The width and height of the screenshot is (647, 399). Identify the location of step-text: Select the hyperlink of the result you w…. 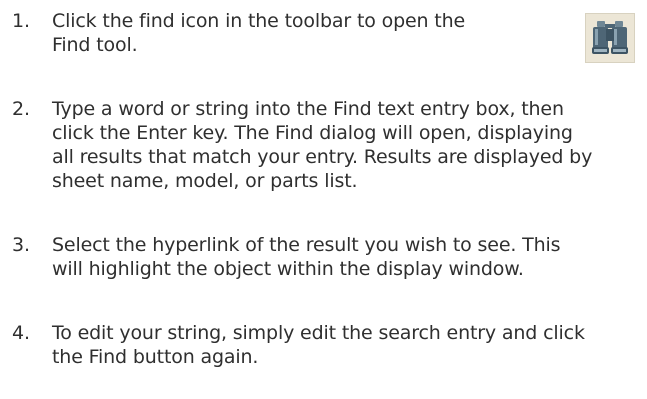
(306, 257).